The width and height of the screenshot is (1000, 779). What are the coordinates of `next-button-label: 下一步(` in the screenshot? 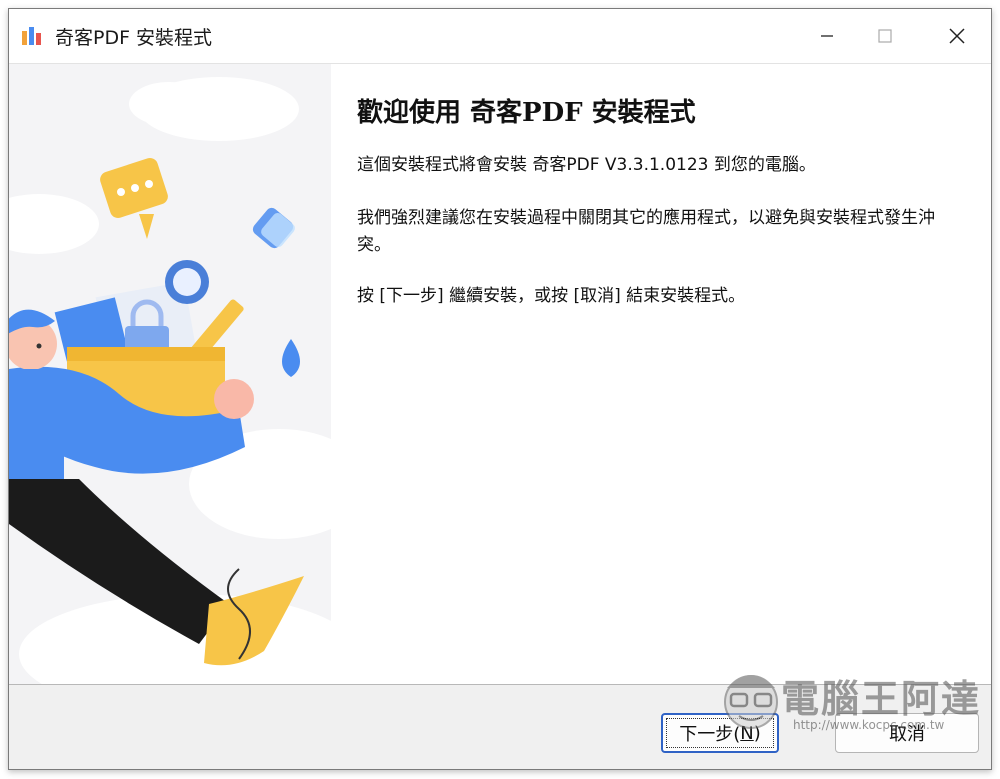 It's located at (710, 734).